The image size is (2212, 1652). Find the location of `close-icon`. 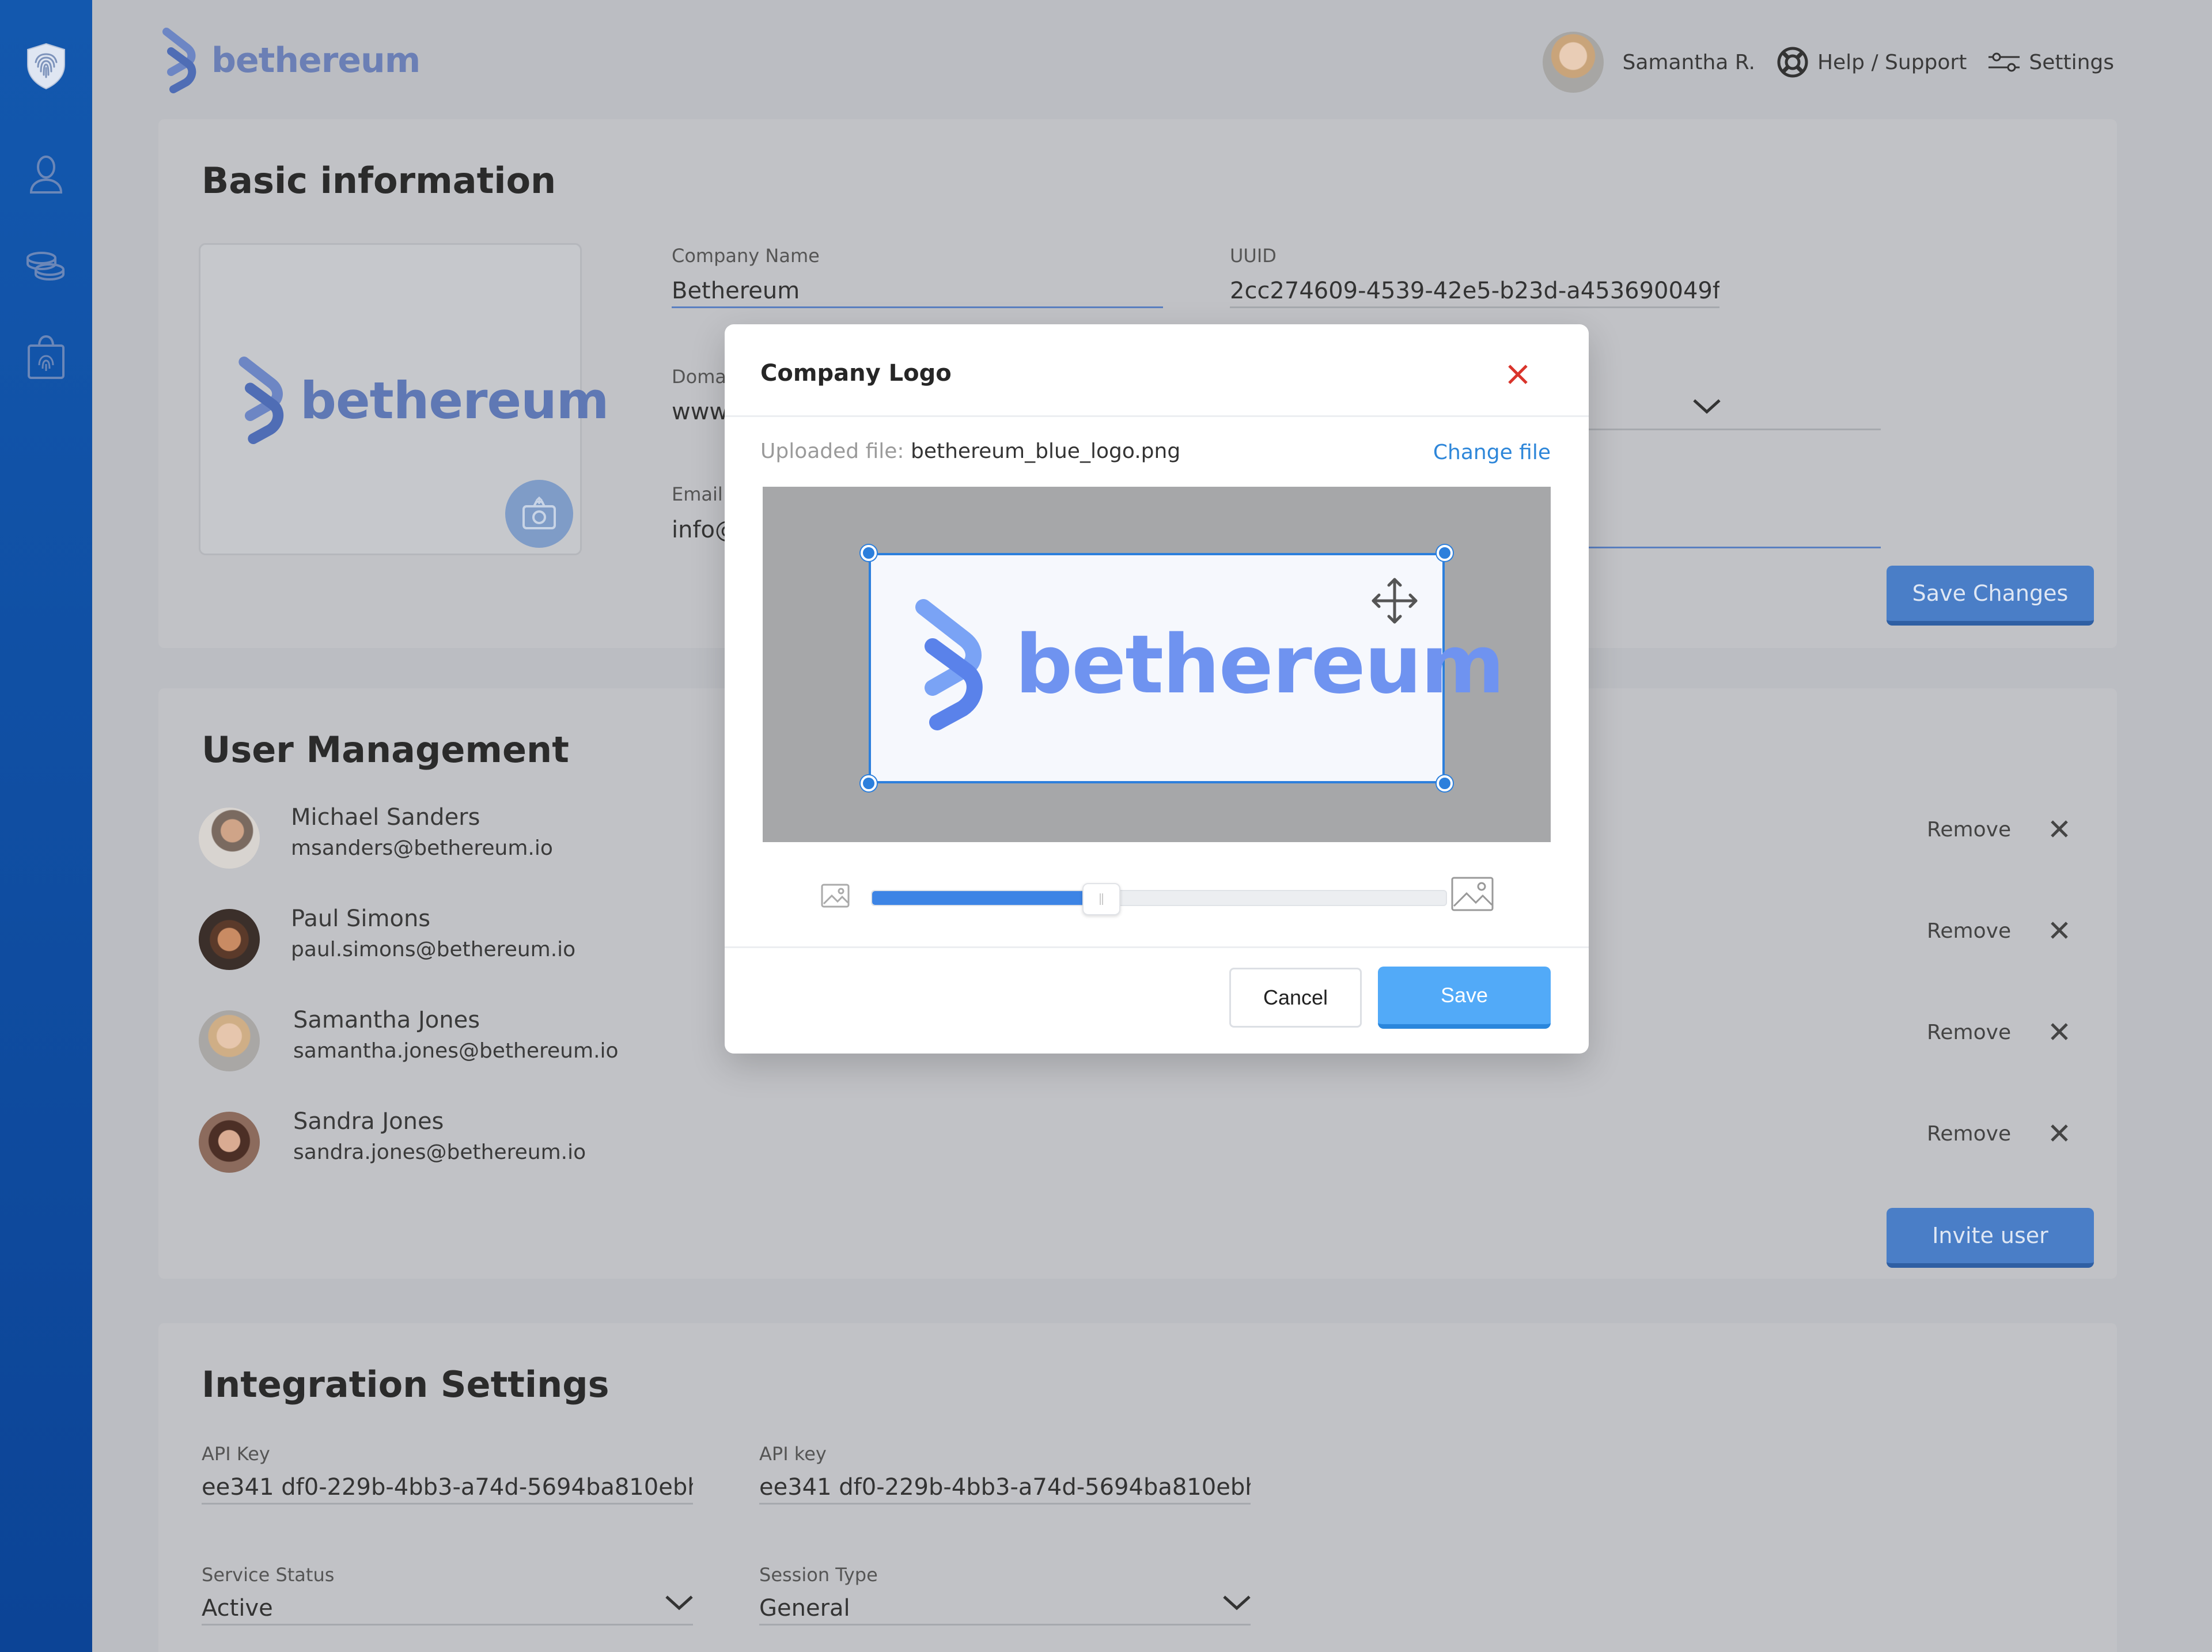

close-icon is located at coordinates (1517, 374).